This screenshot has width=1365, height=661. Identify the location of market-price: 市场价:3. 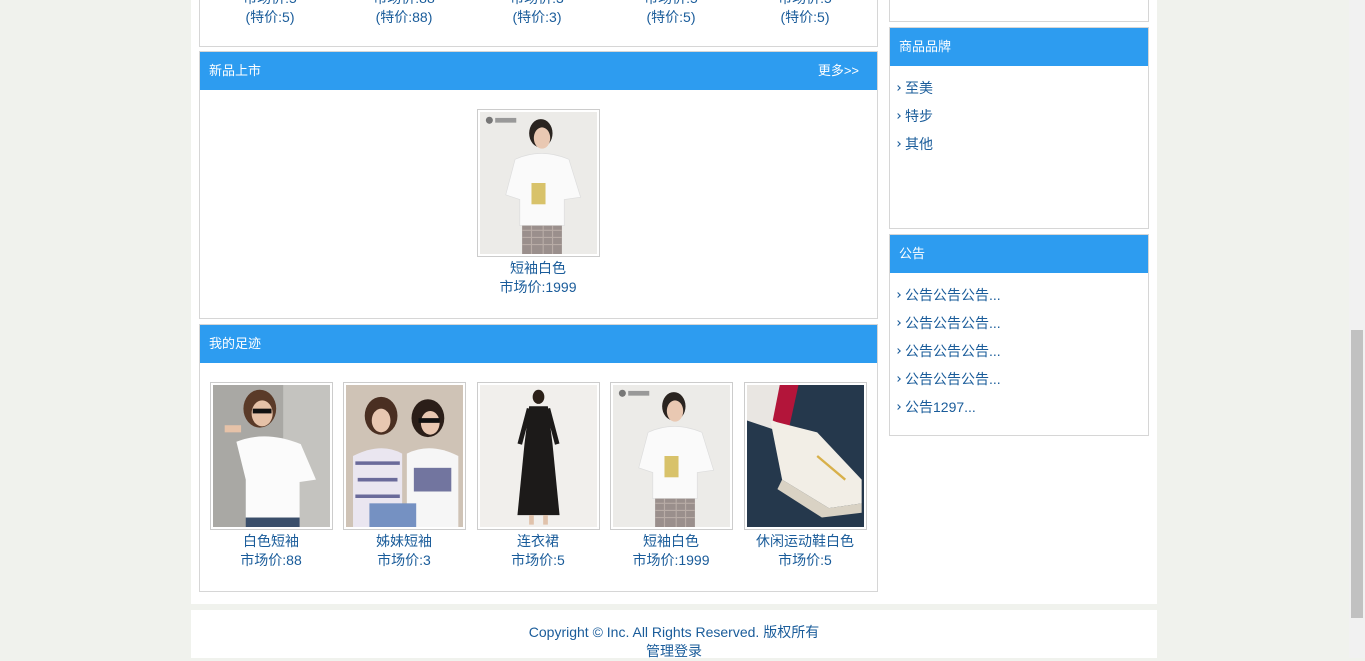
(537, 4).